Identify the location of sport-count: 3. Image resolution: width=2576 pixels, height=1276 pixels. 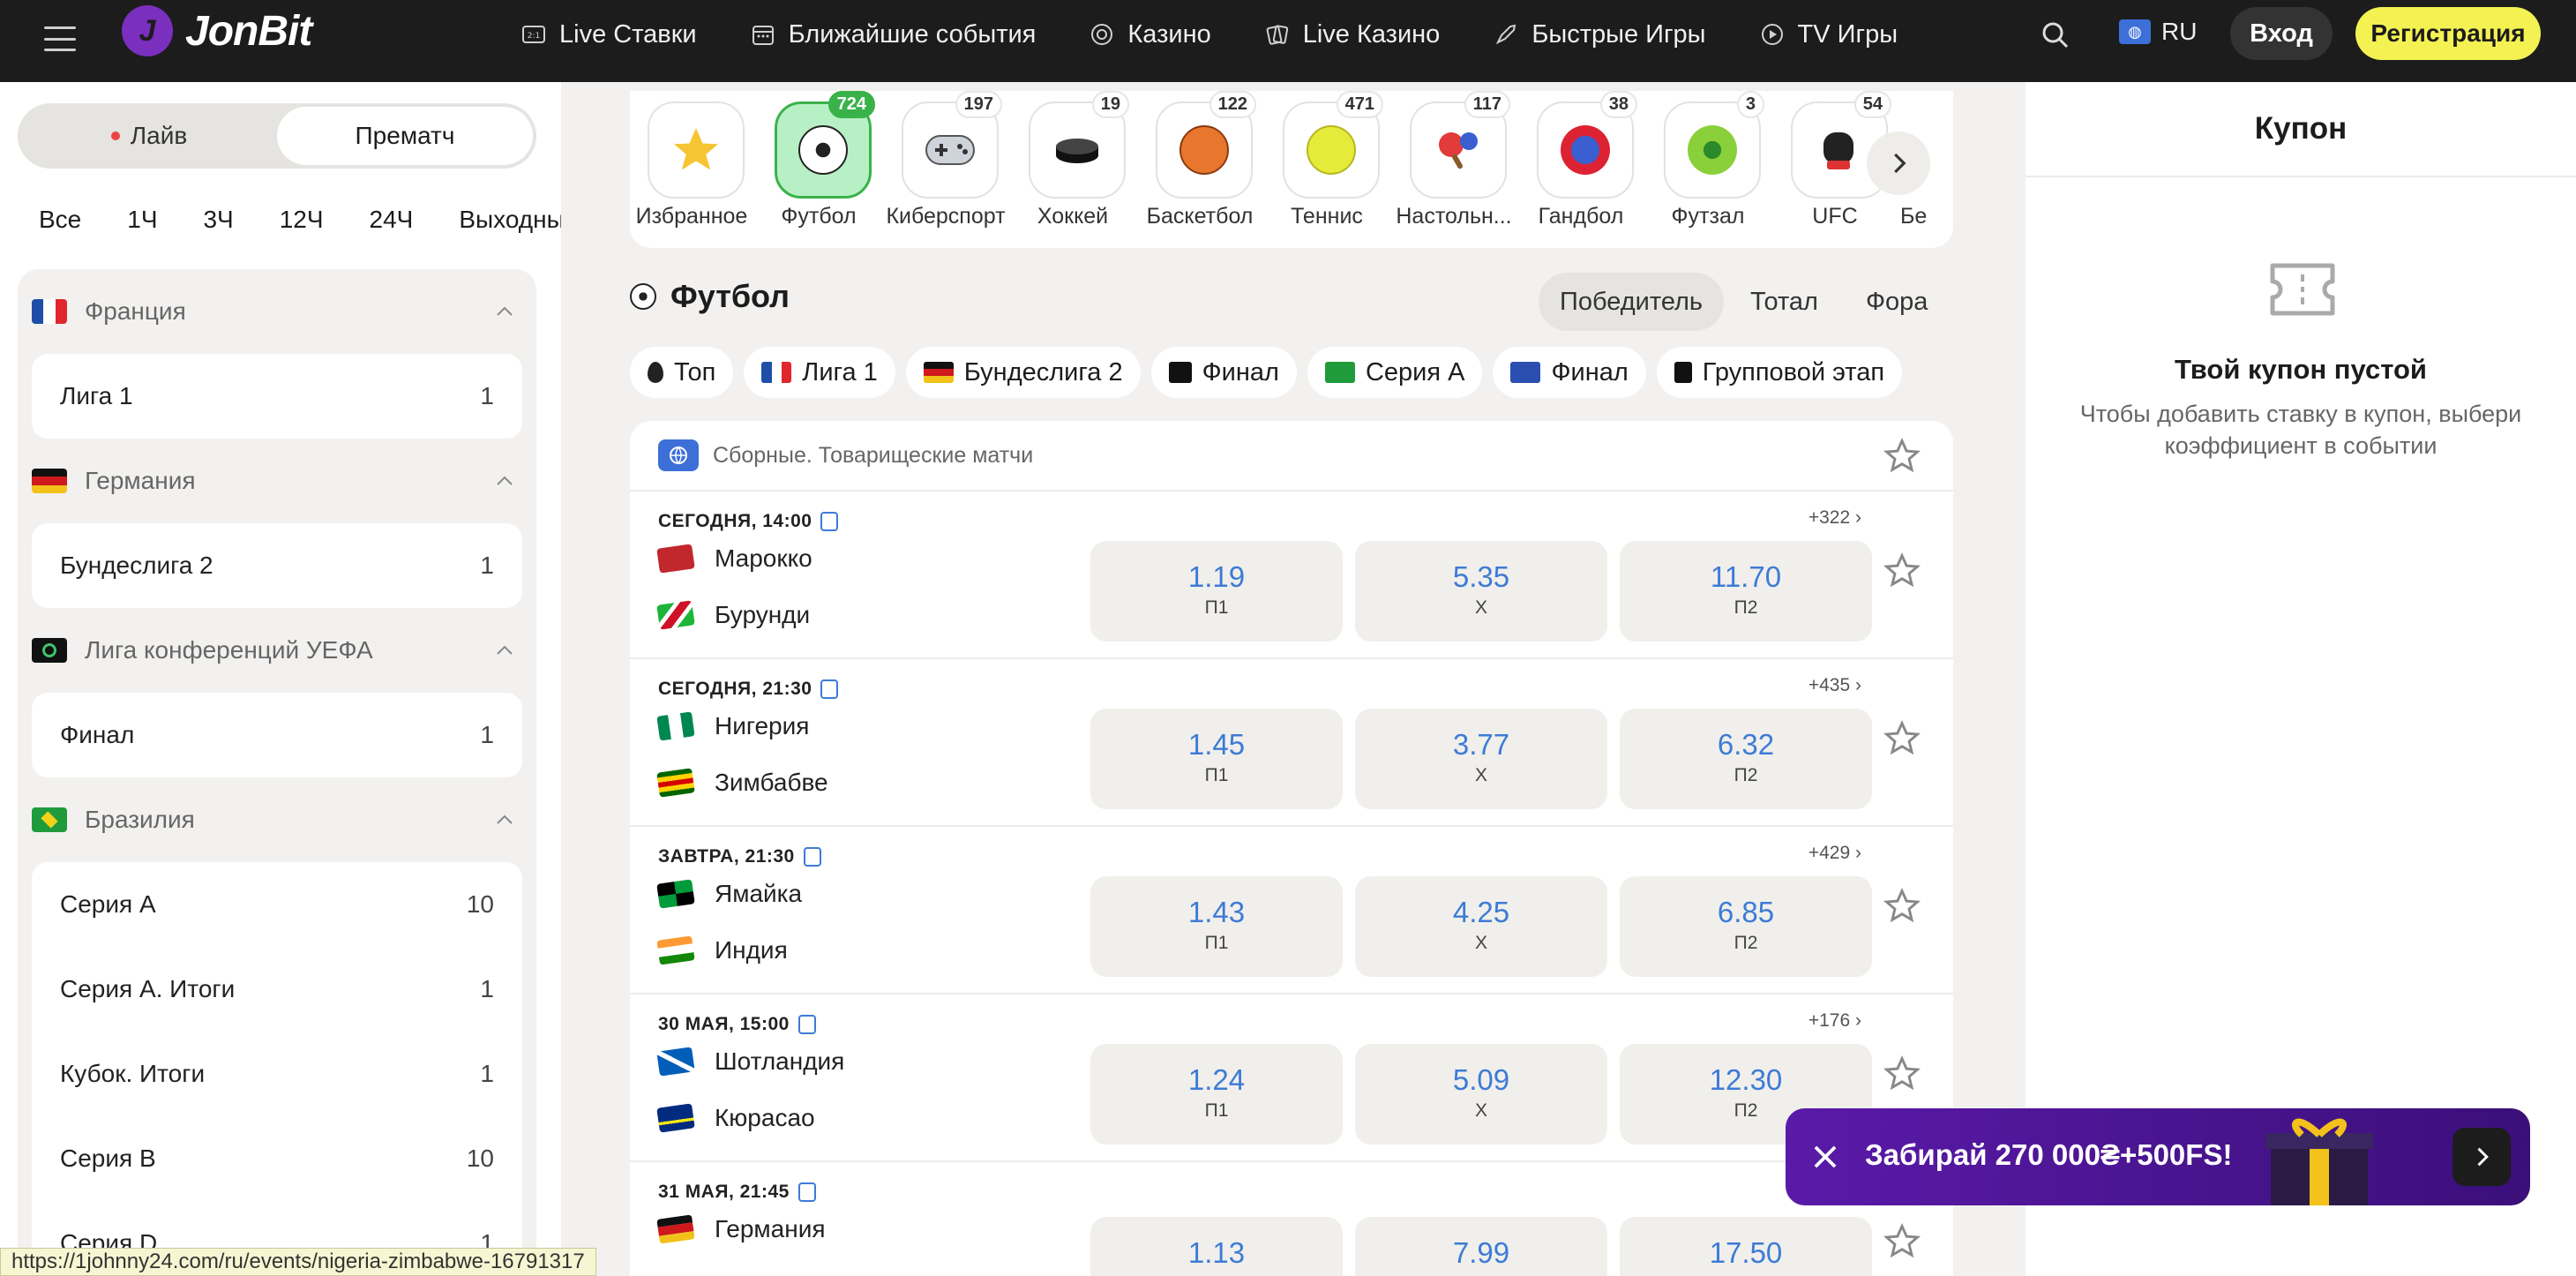
(1750, 104).